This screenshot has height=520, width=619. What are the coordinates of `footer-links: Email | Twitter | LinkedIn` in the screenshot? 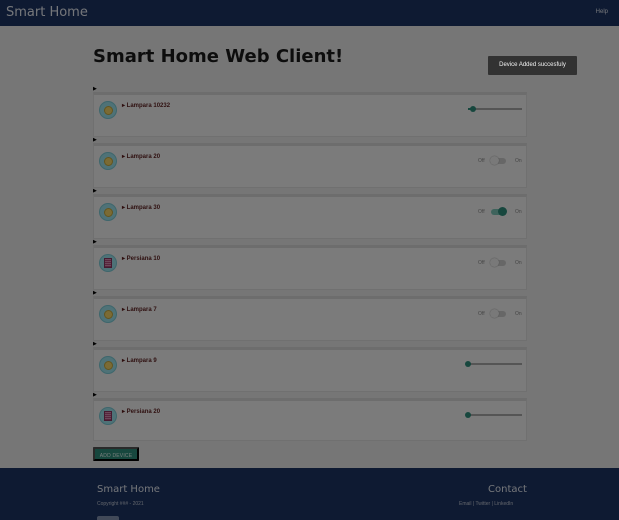 It's located at (486, 504).